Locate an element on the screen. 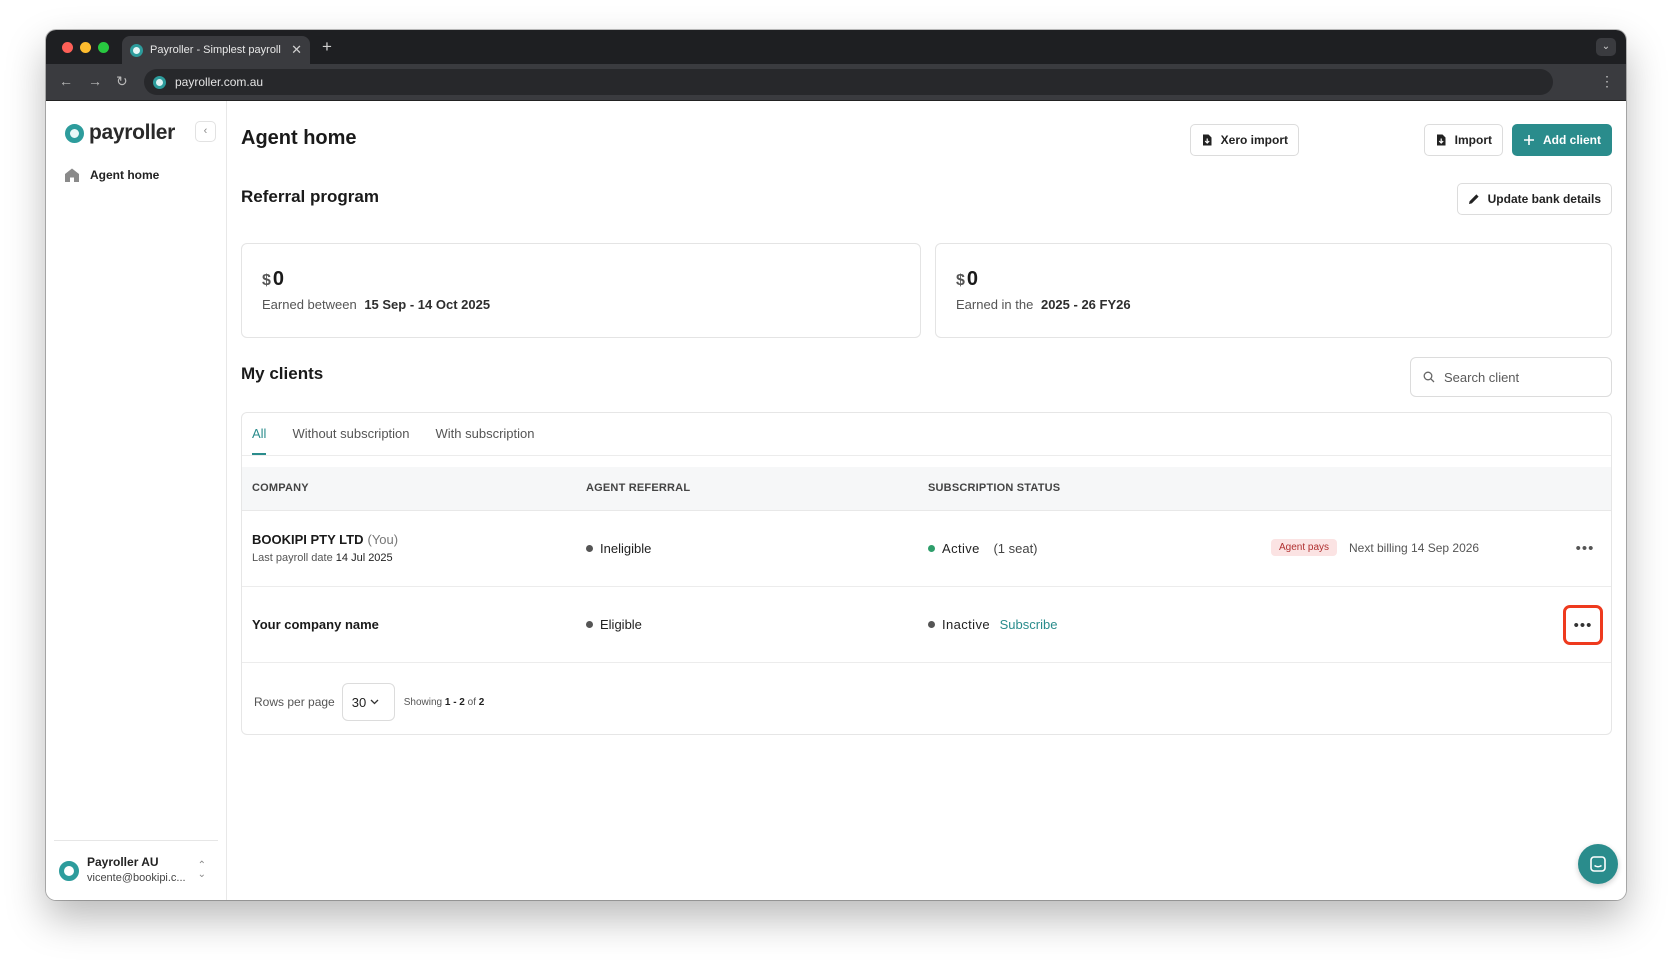 This screenshot has width=1672, height=960. browser-tab: Payroller - Simplest payroll software ✕ is located at coordinates (216, 50).